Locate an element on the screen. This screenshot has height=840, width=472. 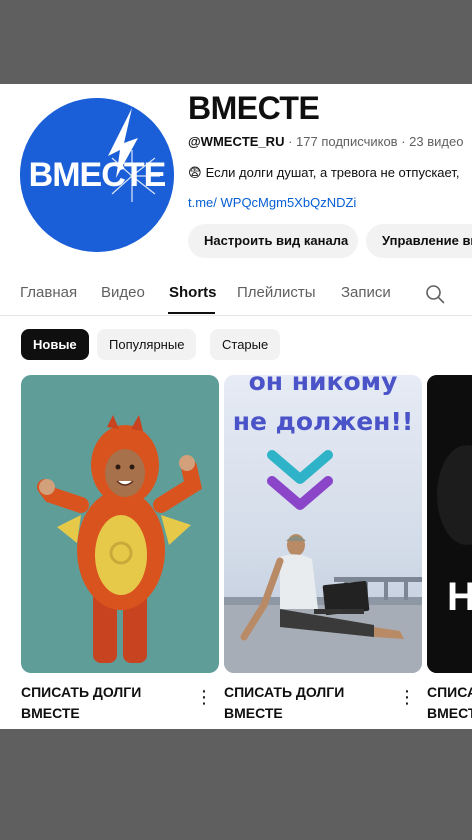
channel-meta: @WMECTE_RU · 177 подписчиков · 23 видео is located at coordinates (325, 141).